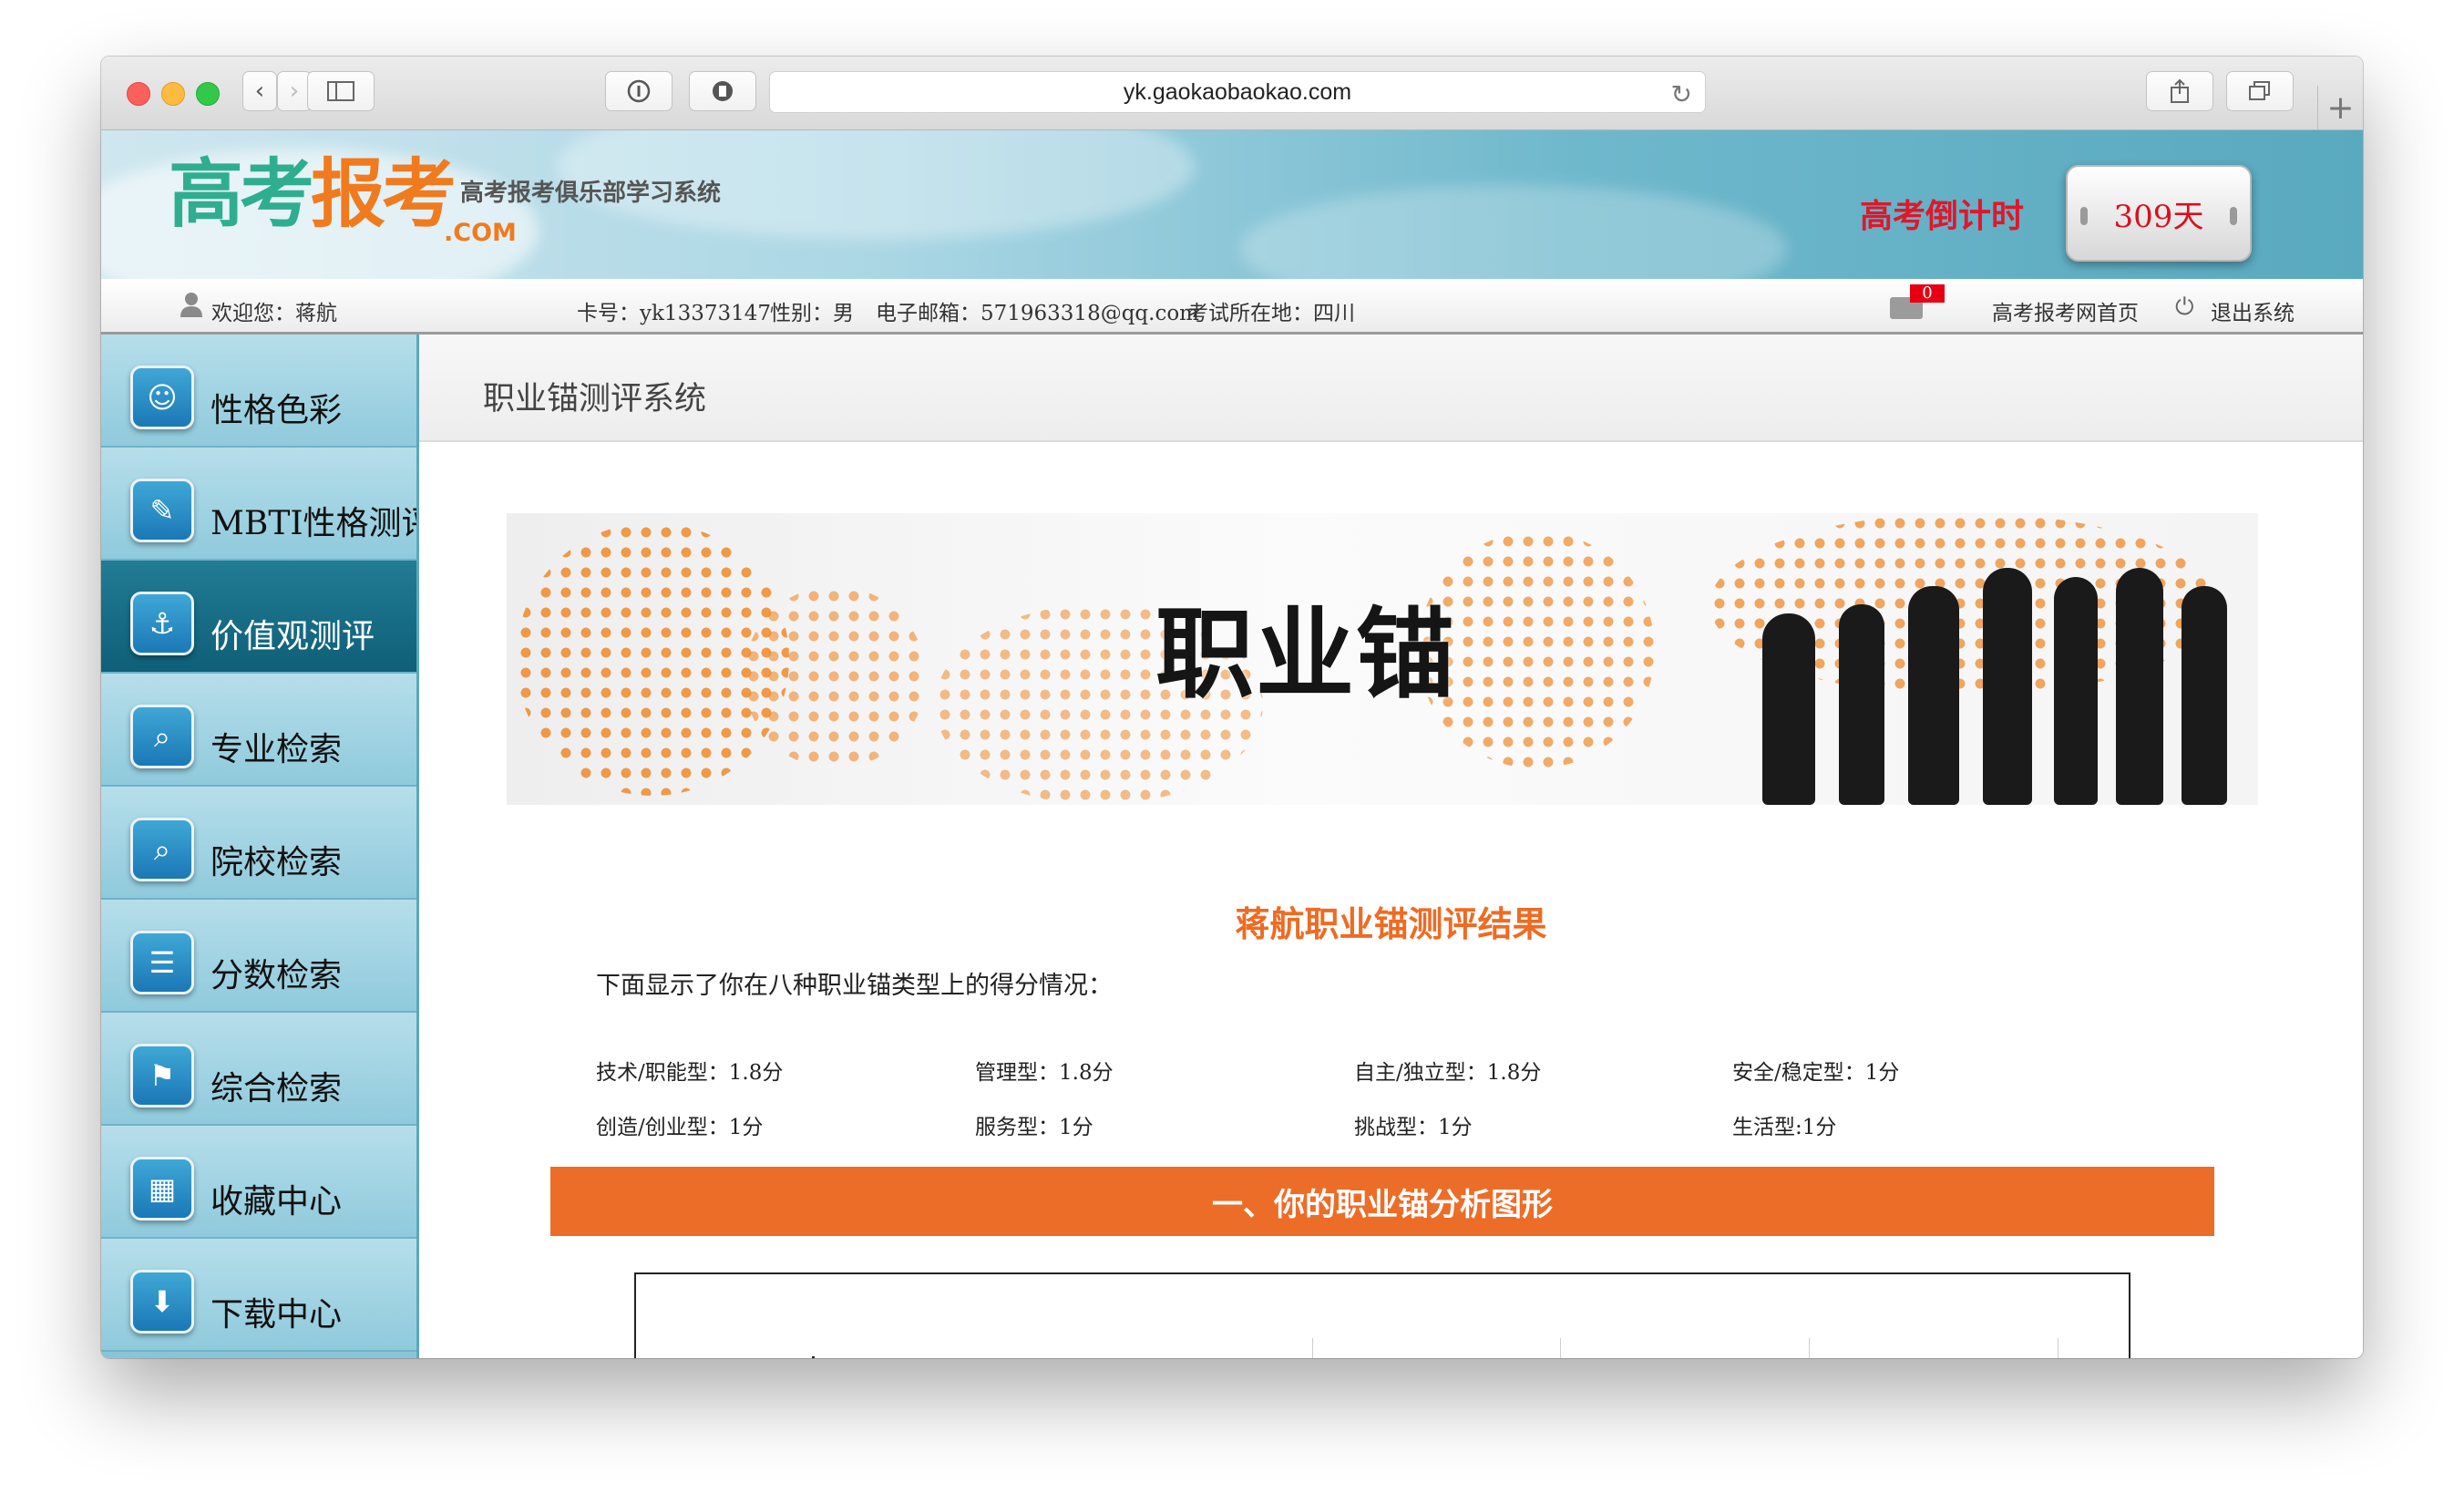 This screenshot has width=2464, height=1504. I want to click on sidebar-toggle-button, so click(341, 91).